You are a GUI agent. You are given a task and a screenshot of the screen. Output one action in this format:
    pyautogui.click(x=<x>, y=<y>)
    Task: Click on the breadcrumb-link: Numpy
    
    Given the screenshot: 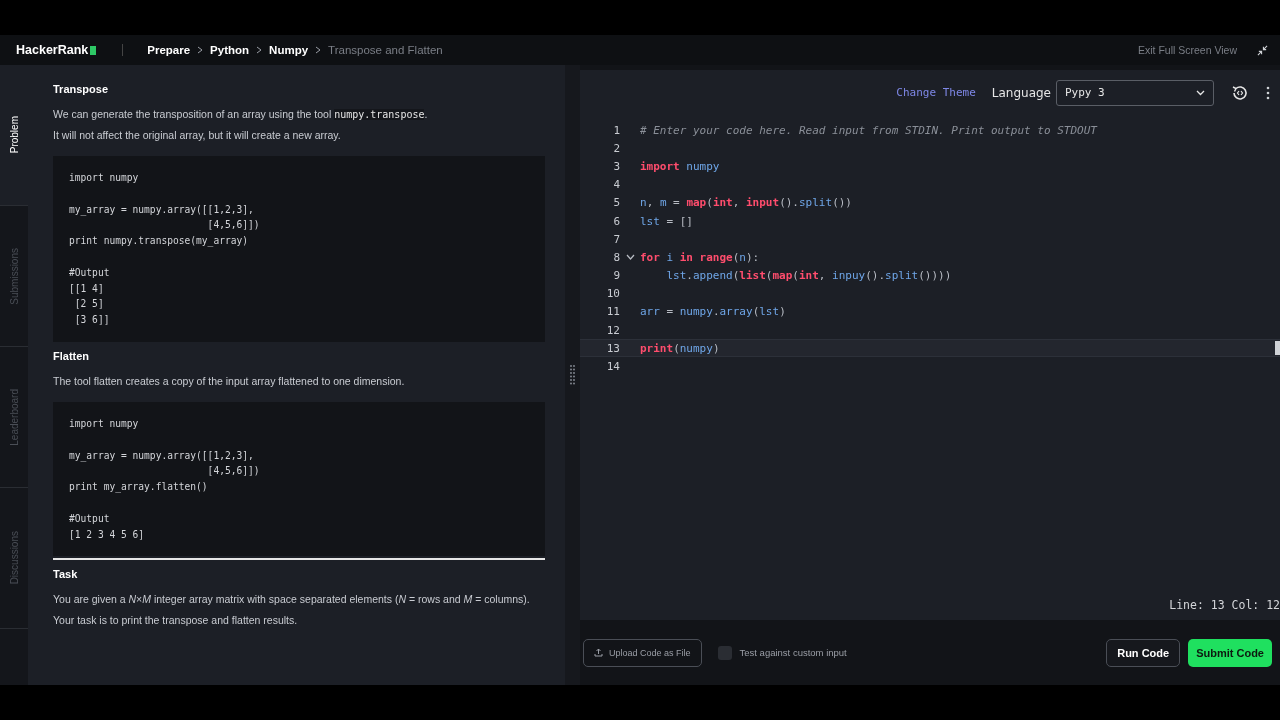 What is the action you would take?
    pyautogui.click(x=289, y=50)
    